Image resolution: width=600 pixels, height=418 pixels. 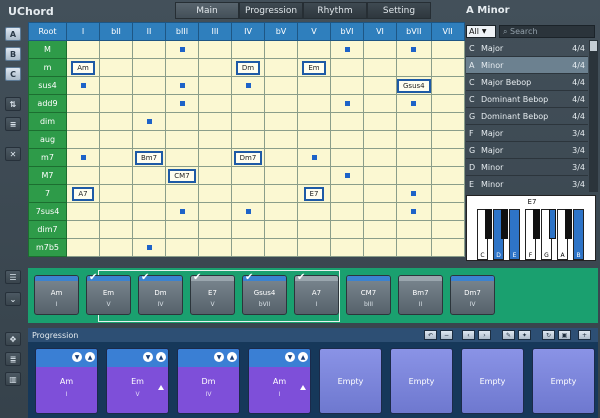 I want to click on up-arrow-icon: ▲, so click(x=90, y=357).